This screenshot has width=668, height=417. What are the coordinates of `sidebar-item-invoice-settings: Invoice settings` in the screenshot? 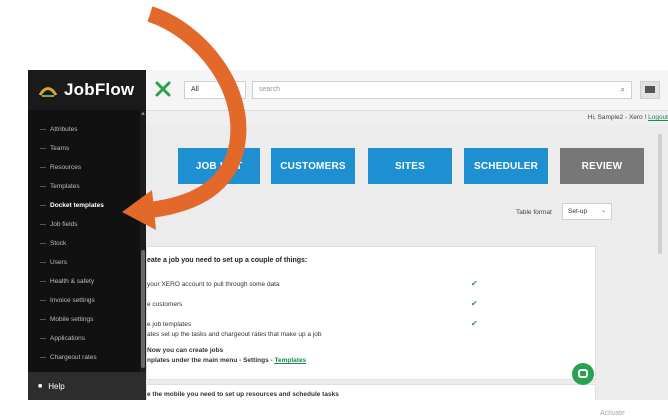 It's located at (87, 300).